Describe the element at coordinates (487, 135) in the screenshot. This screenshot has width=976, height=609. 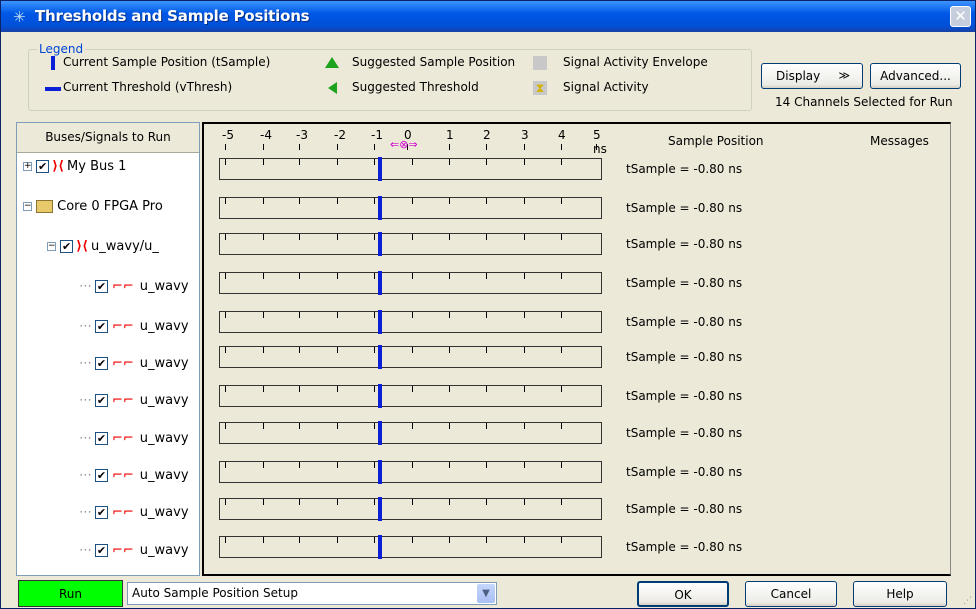
I see `scale-tick-label: 2` at that location.